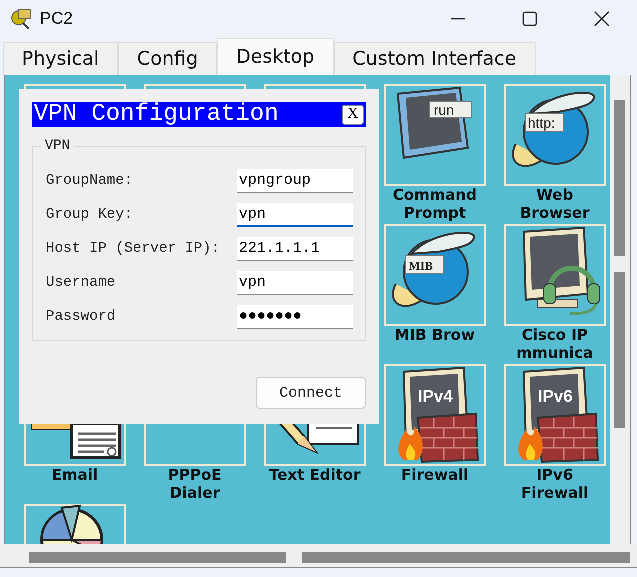  I want to click on window-title: PC2, so click(57, 18).